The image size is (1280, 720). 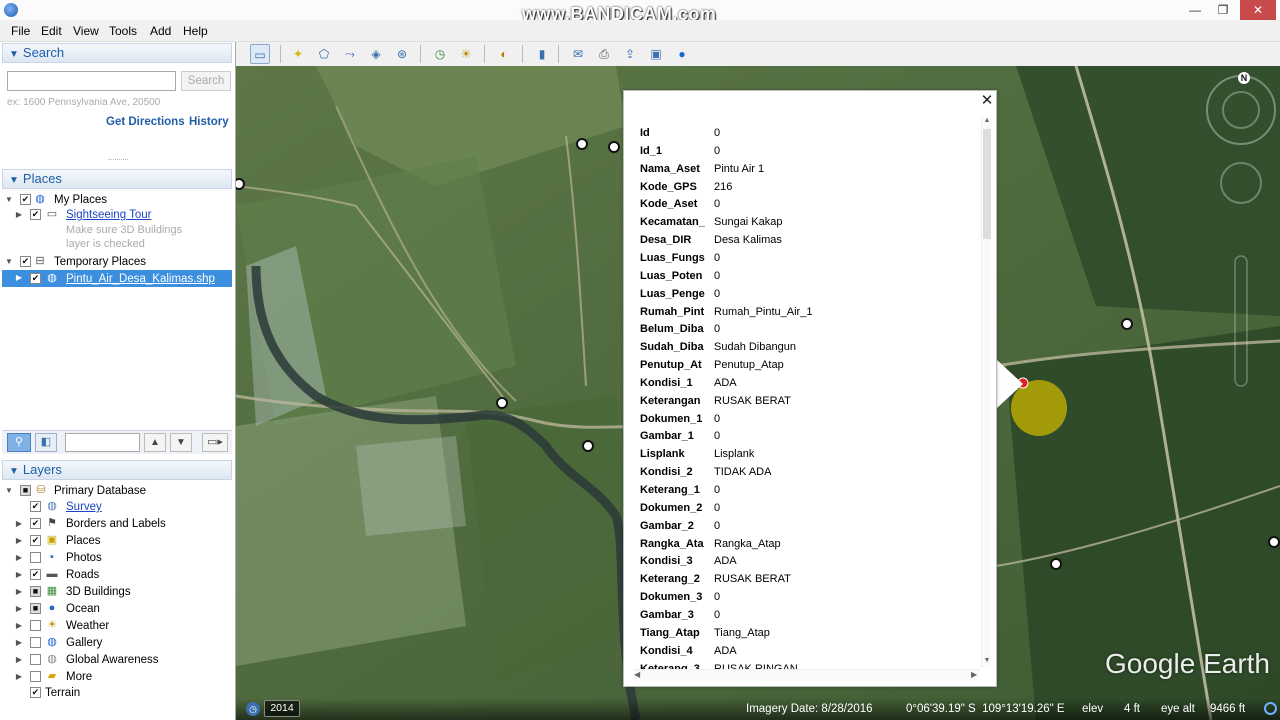 I want to click on close-balloon-icon: ✕, so click(x=987, y=101).